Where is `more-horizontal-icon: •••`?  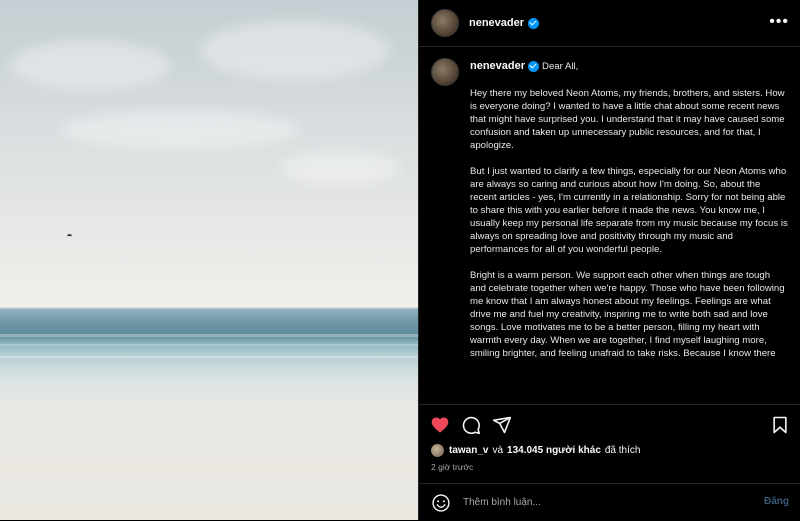
more-horizontal-icon: ••• is located at coordinates (779, 22).